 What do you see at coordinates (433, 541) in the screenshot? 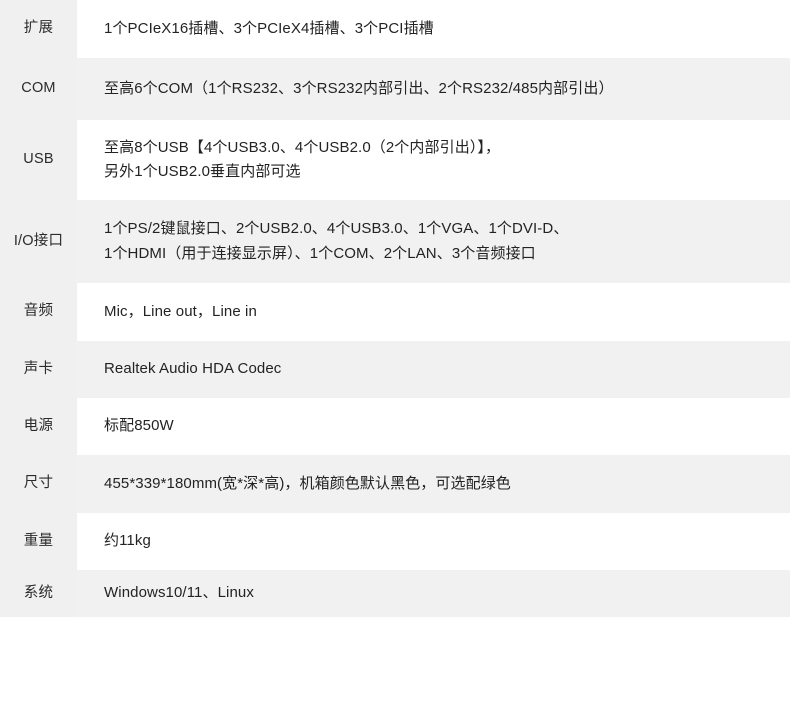
I see `row-value-weight: 约11kg` at bounding box center [433, 541].